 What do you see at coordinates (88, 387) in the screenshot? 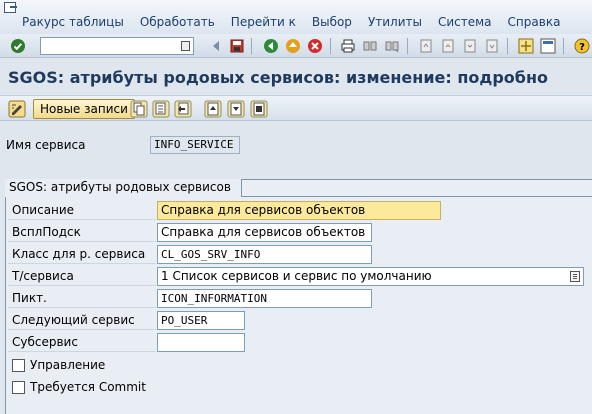
I see `commit-required-checkbox-label: Требуется Commit` at bounding box center [88, 387].